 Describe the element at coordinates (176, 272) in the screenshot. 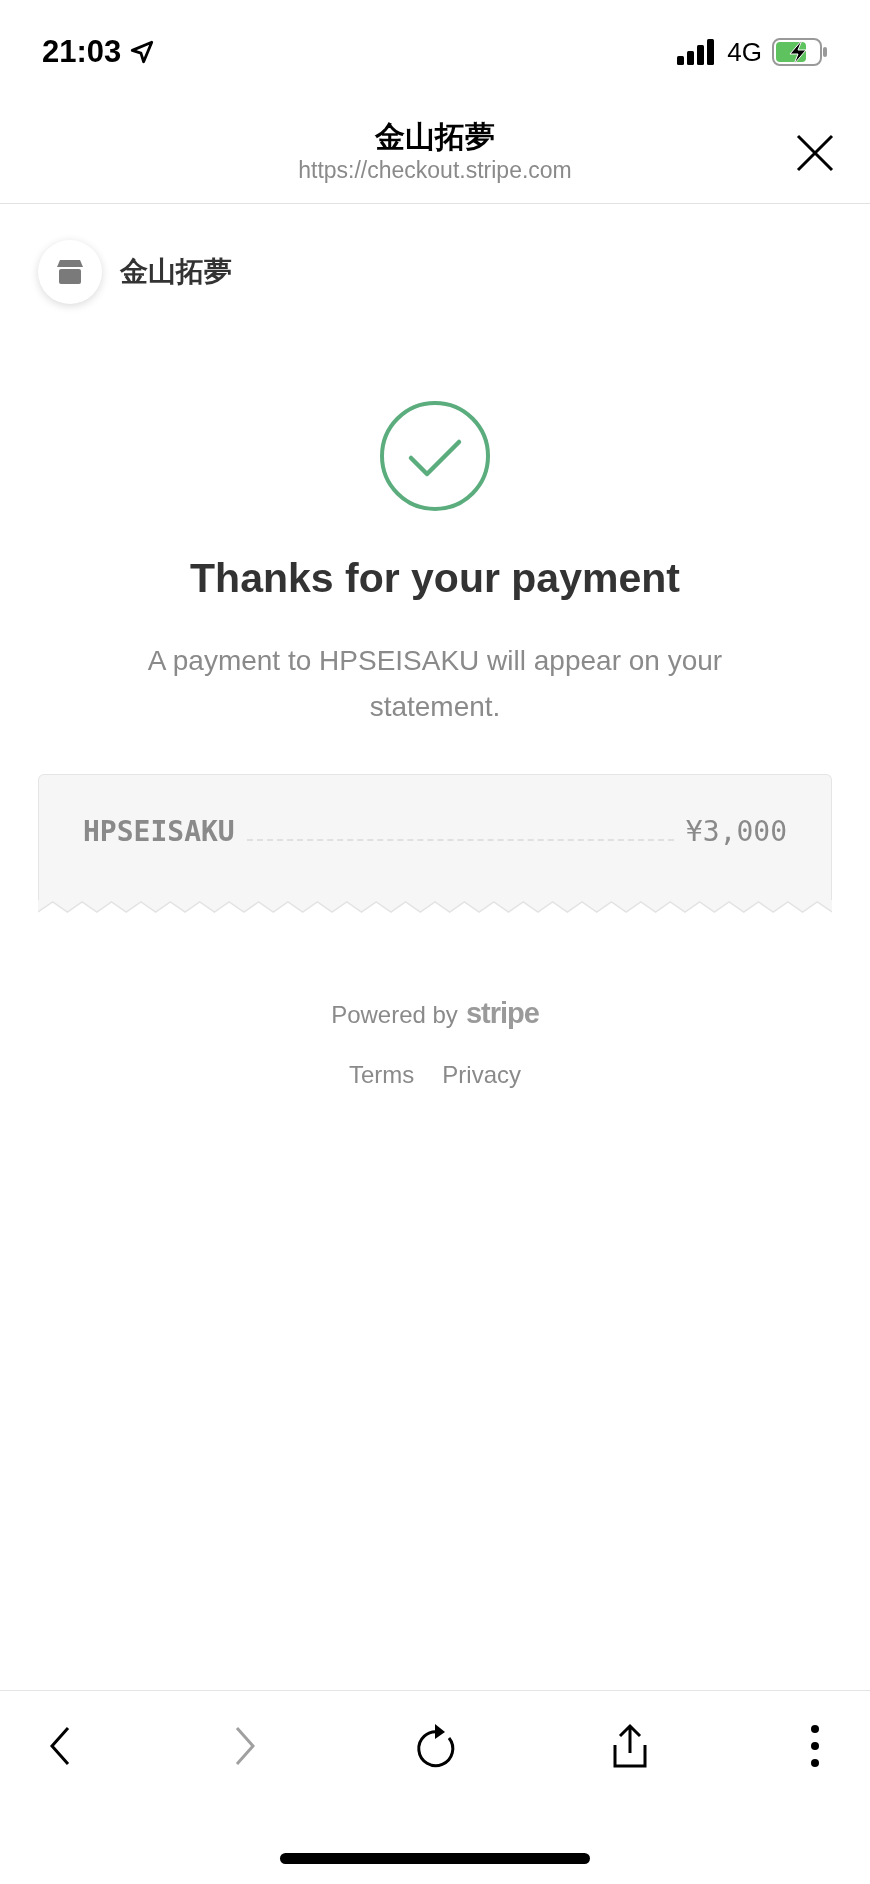

I see `merchant-name: 金山拓夢` at that location.